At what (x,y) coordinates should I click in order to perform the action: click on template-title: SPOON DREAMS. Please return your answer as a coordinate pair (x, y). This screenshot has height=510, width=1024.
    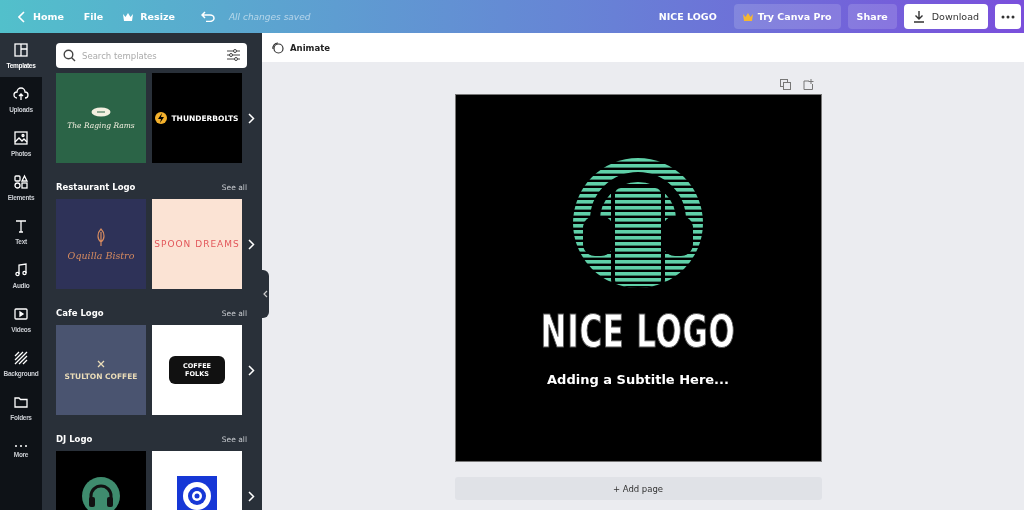
    Looking at the image, I should click on (197, 244).